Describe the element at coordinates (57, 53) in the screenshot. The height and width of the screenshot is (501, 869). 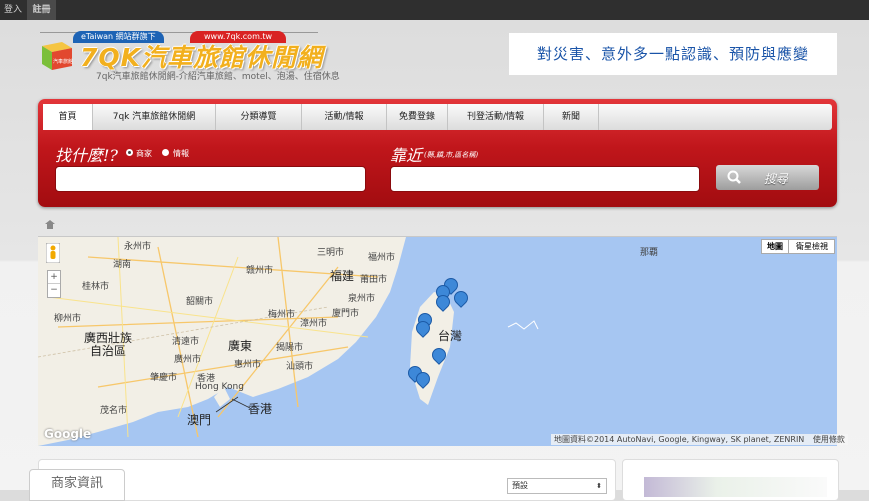
I see `logo-icon: 汽車旅館` at that location.